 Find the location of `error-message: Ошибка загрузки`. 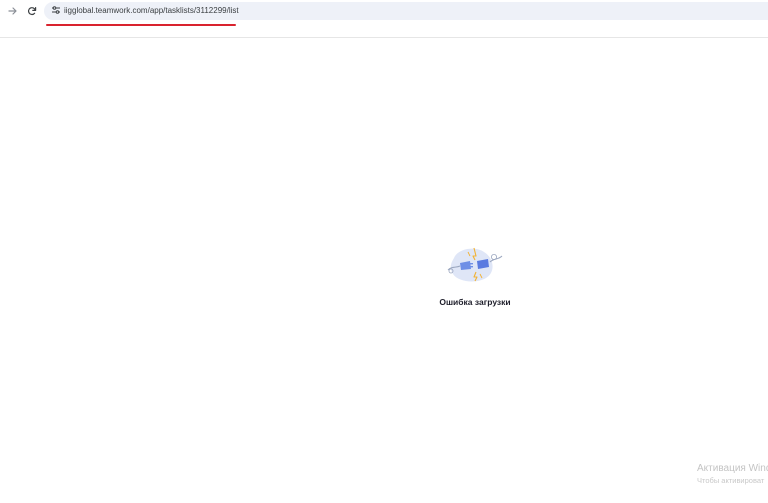

error-message: Ошибка загрузки is located at coordinates (475, 302).